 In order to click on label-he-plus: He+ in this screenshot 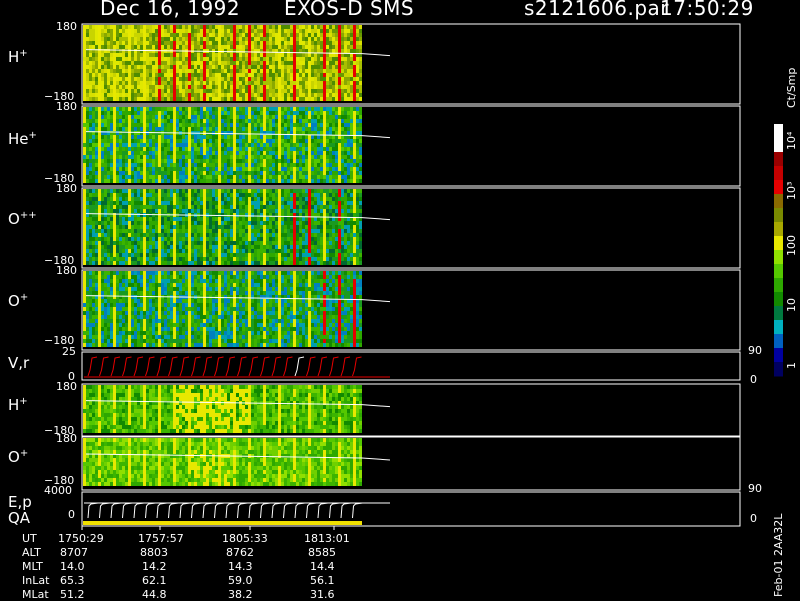, I will do `click(22, 139)`.